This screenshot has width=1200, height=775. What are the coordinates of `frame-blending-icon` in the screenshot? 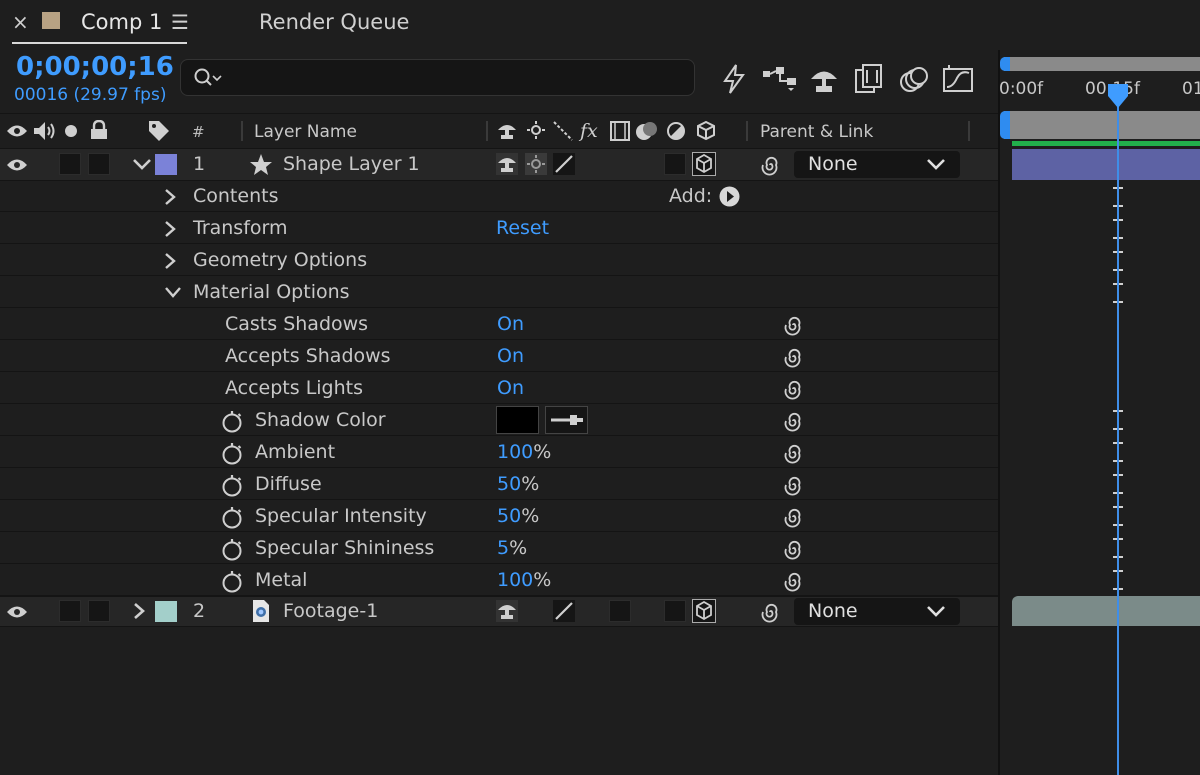 It's located at (869, 79).